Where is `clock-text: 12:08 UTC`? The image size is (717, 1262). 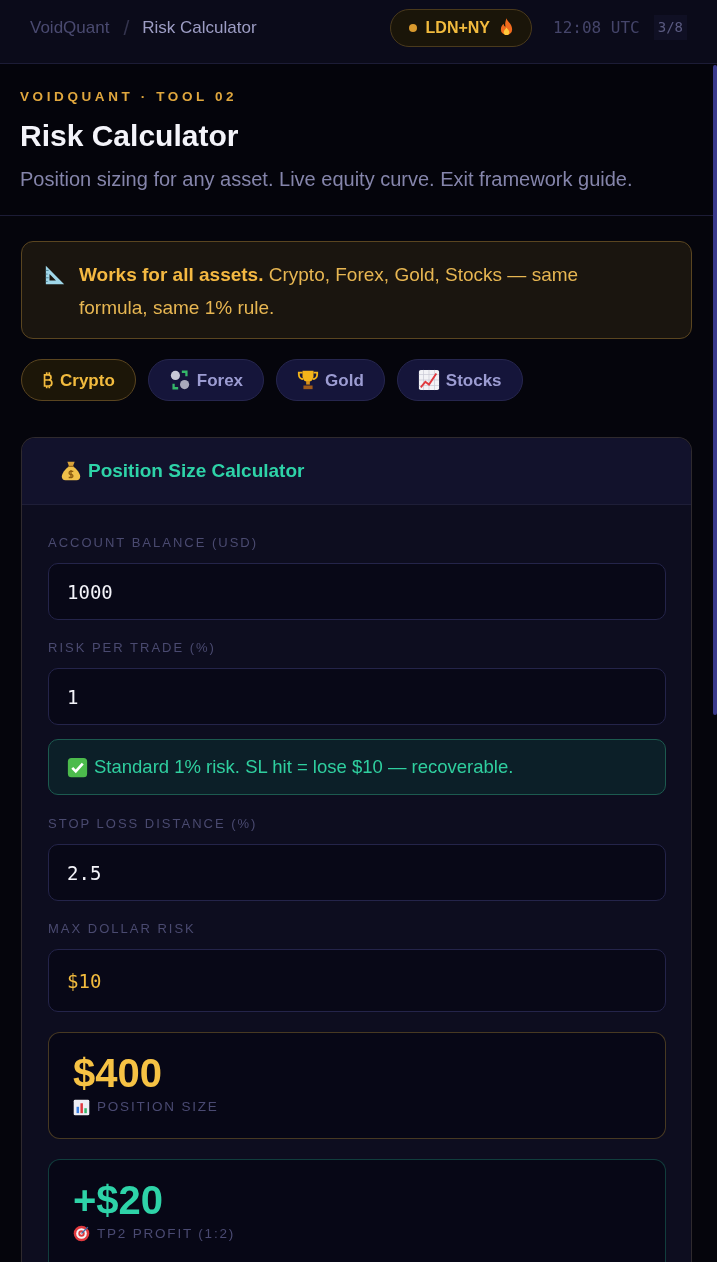 clock-text: 12:08 UTC is located at coordinates (596, 27).